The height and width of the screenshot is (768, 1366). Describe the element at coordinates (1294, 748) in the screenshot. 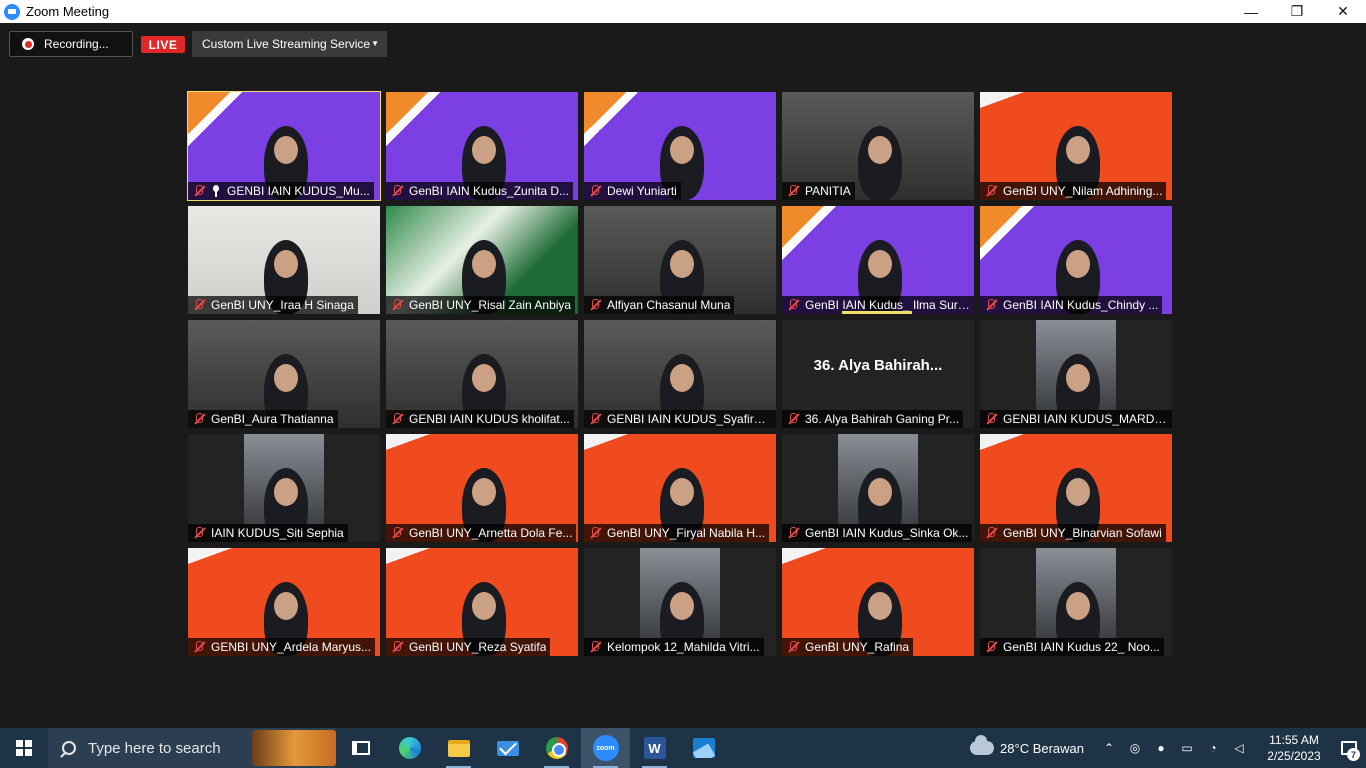

I see `clock: 11:55 AM 2/25/2023` at that location.